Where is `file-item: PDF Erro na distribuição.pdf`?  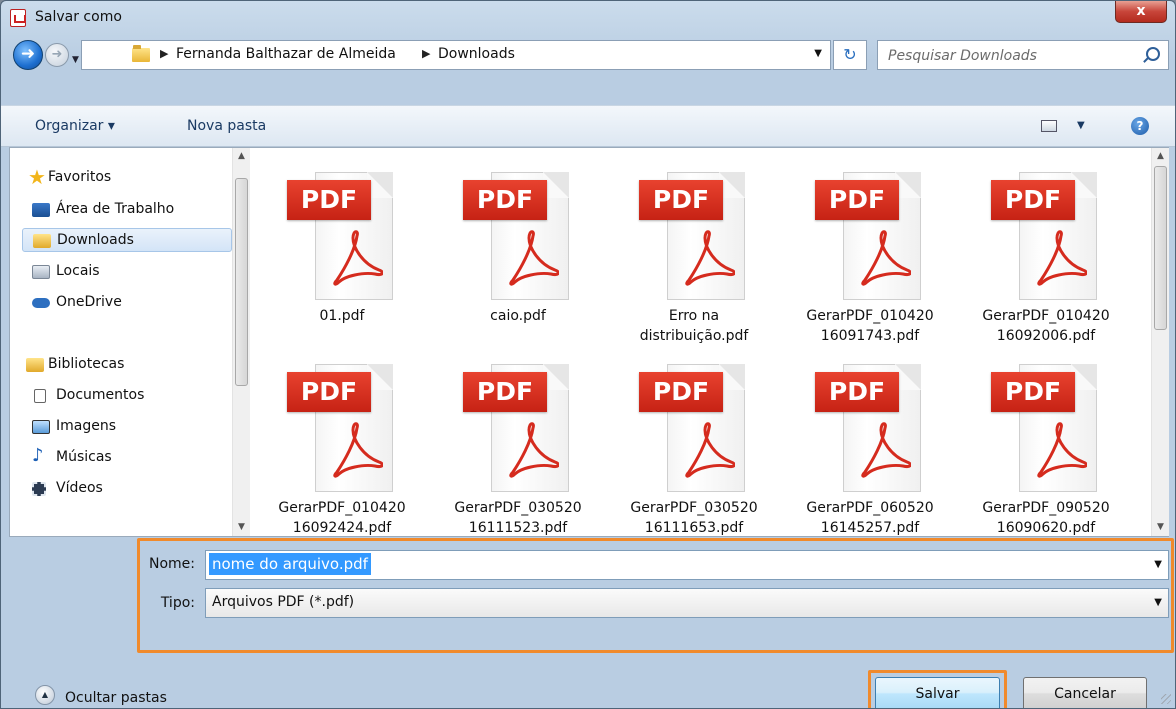
file-item: PDF Erro na distribuição.pdf is located at coordinates (694, 251).